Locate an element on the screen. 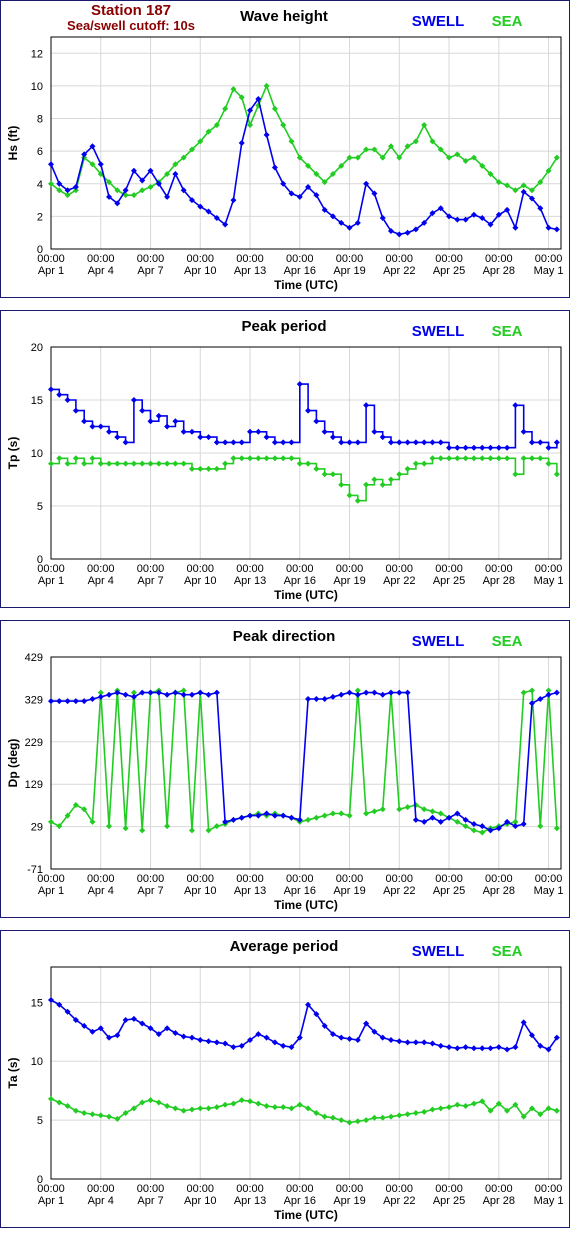 This screenshot has width=570, height=1240. station-name: Station 187 is located at coordinates (131, 10).